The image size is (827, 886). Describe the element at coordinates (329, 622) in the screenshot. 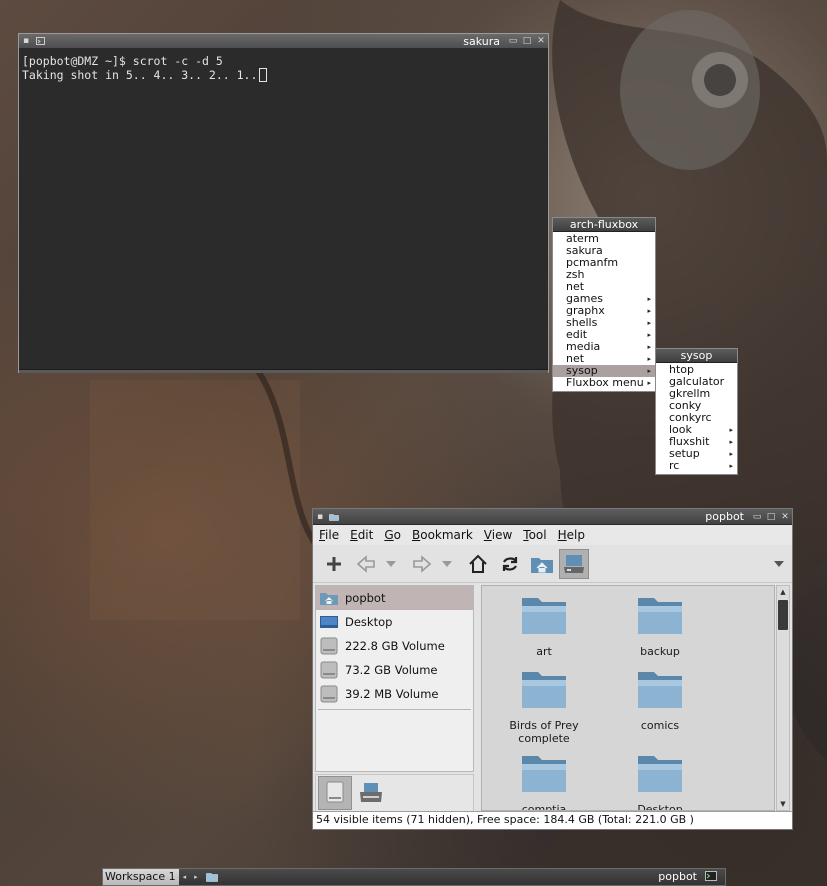

I see `desktop-icon` at that location.